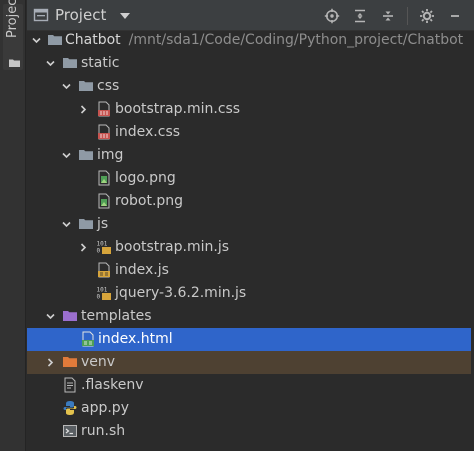 Image resolution: width=474 pixels, height=451 pixels. I want to click on tree-row-index-html: index.html, so click(249, 339).